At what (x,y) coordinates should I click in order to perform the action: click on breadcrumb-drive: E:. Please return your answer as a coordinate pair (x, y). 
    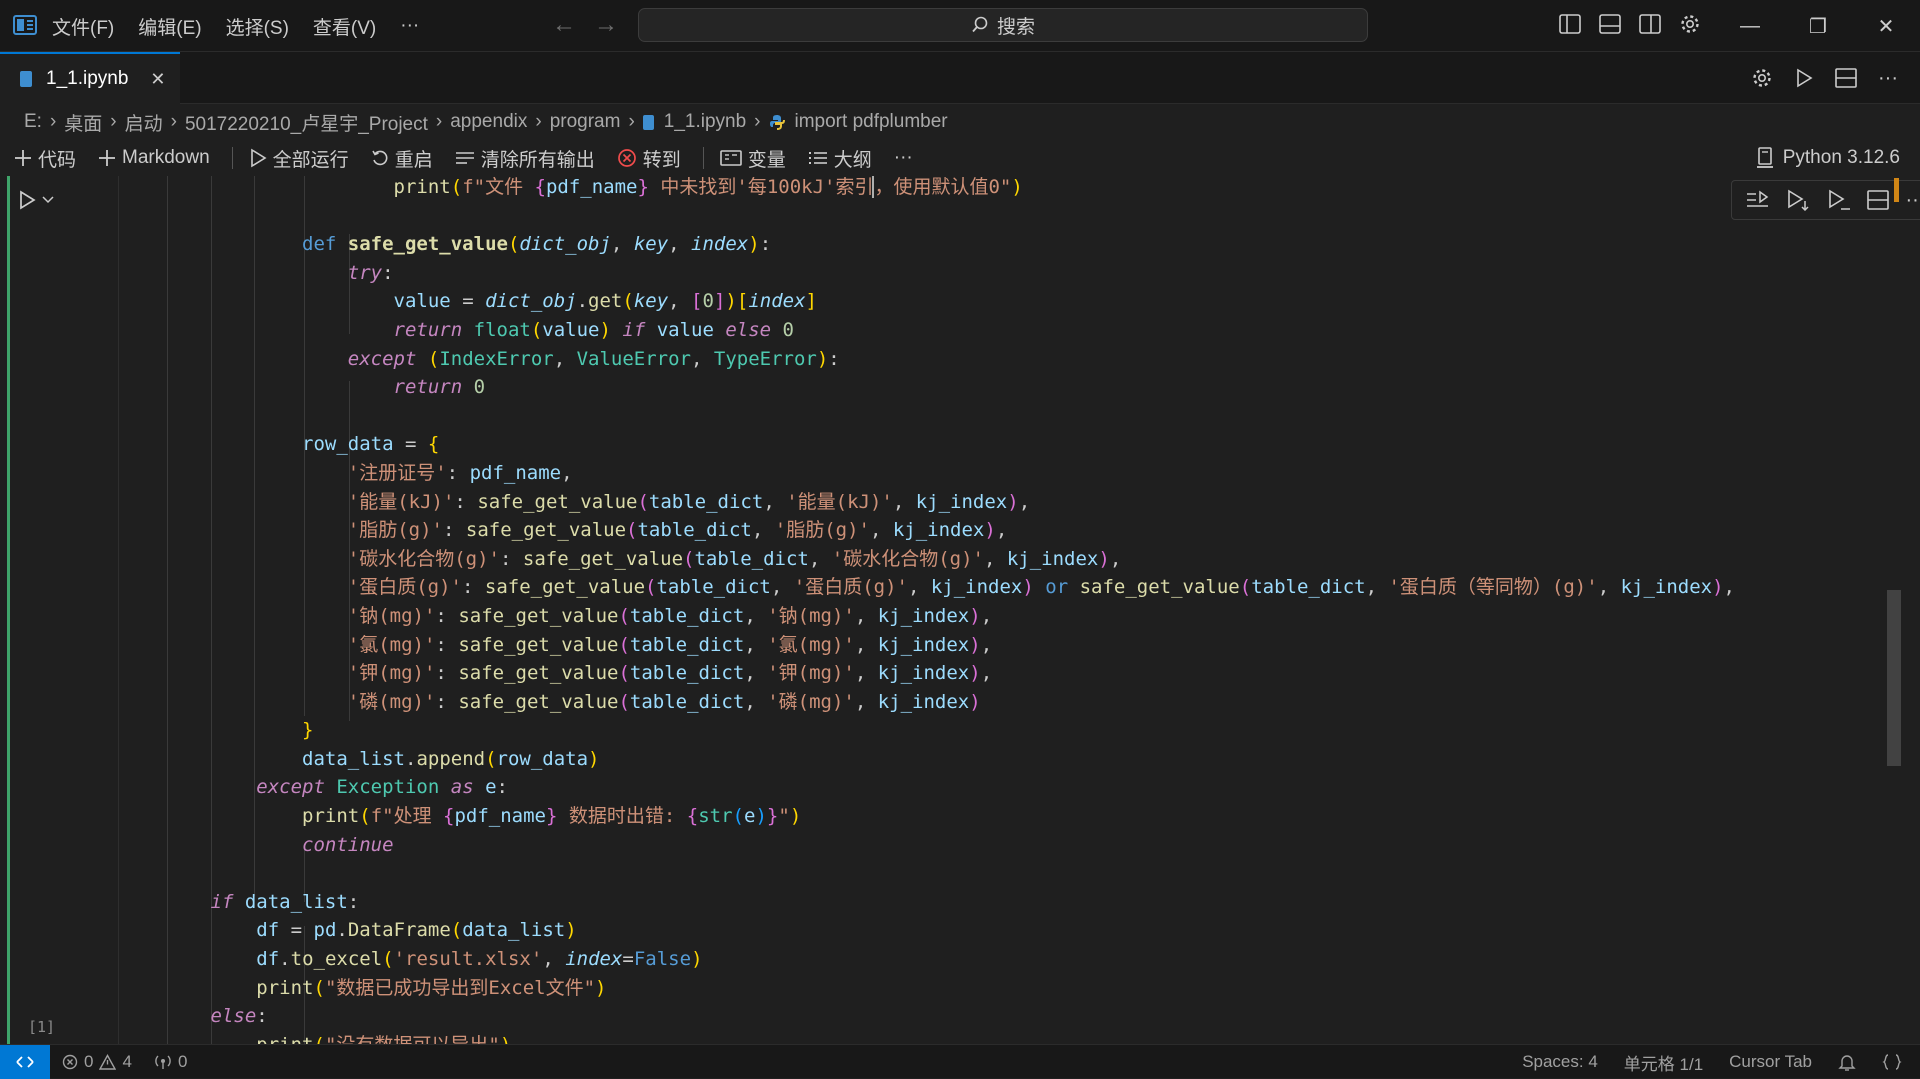
    Looking at the image, I should click on (33, 122).